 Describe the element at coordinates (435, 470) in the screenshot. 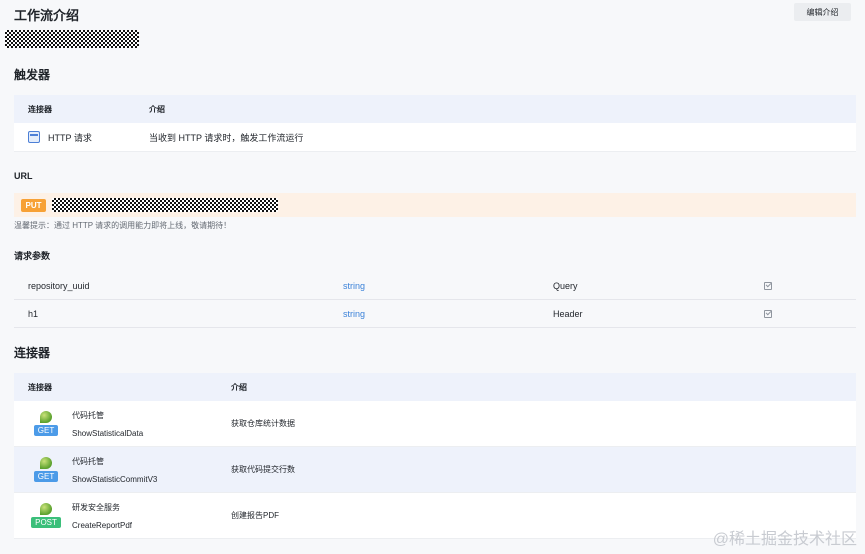

I see `connector-row: GET 代码托管 ShowStatisticCommitV3 获取代码提交行数` at that location.